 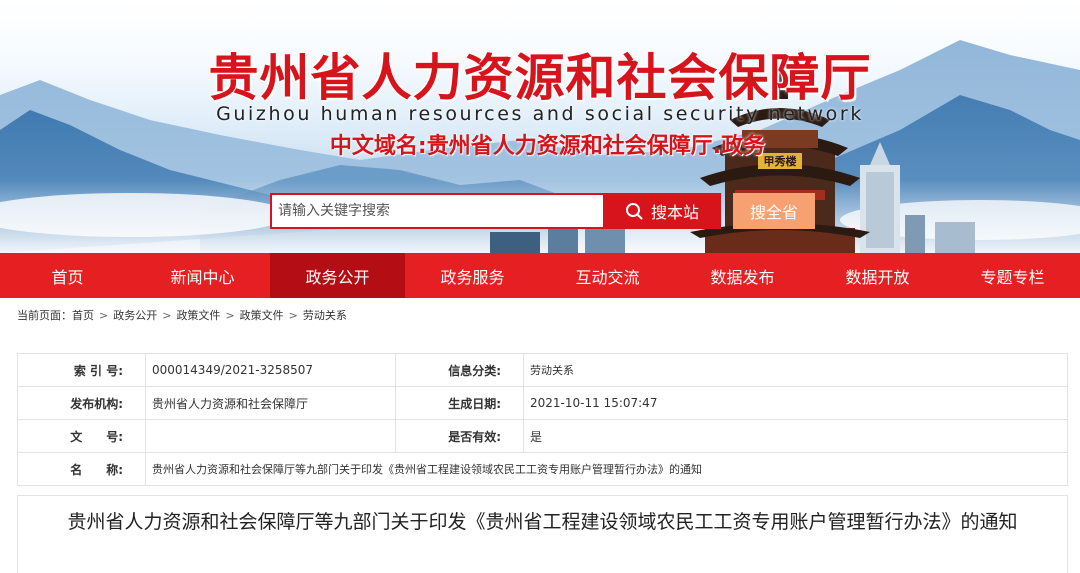 I want to click on main-nav: 首页 新闻中心 政务公开 政务服务 互动交流 数据发布 数据开放 专题专栏, so click(x=540, y=275).